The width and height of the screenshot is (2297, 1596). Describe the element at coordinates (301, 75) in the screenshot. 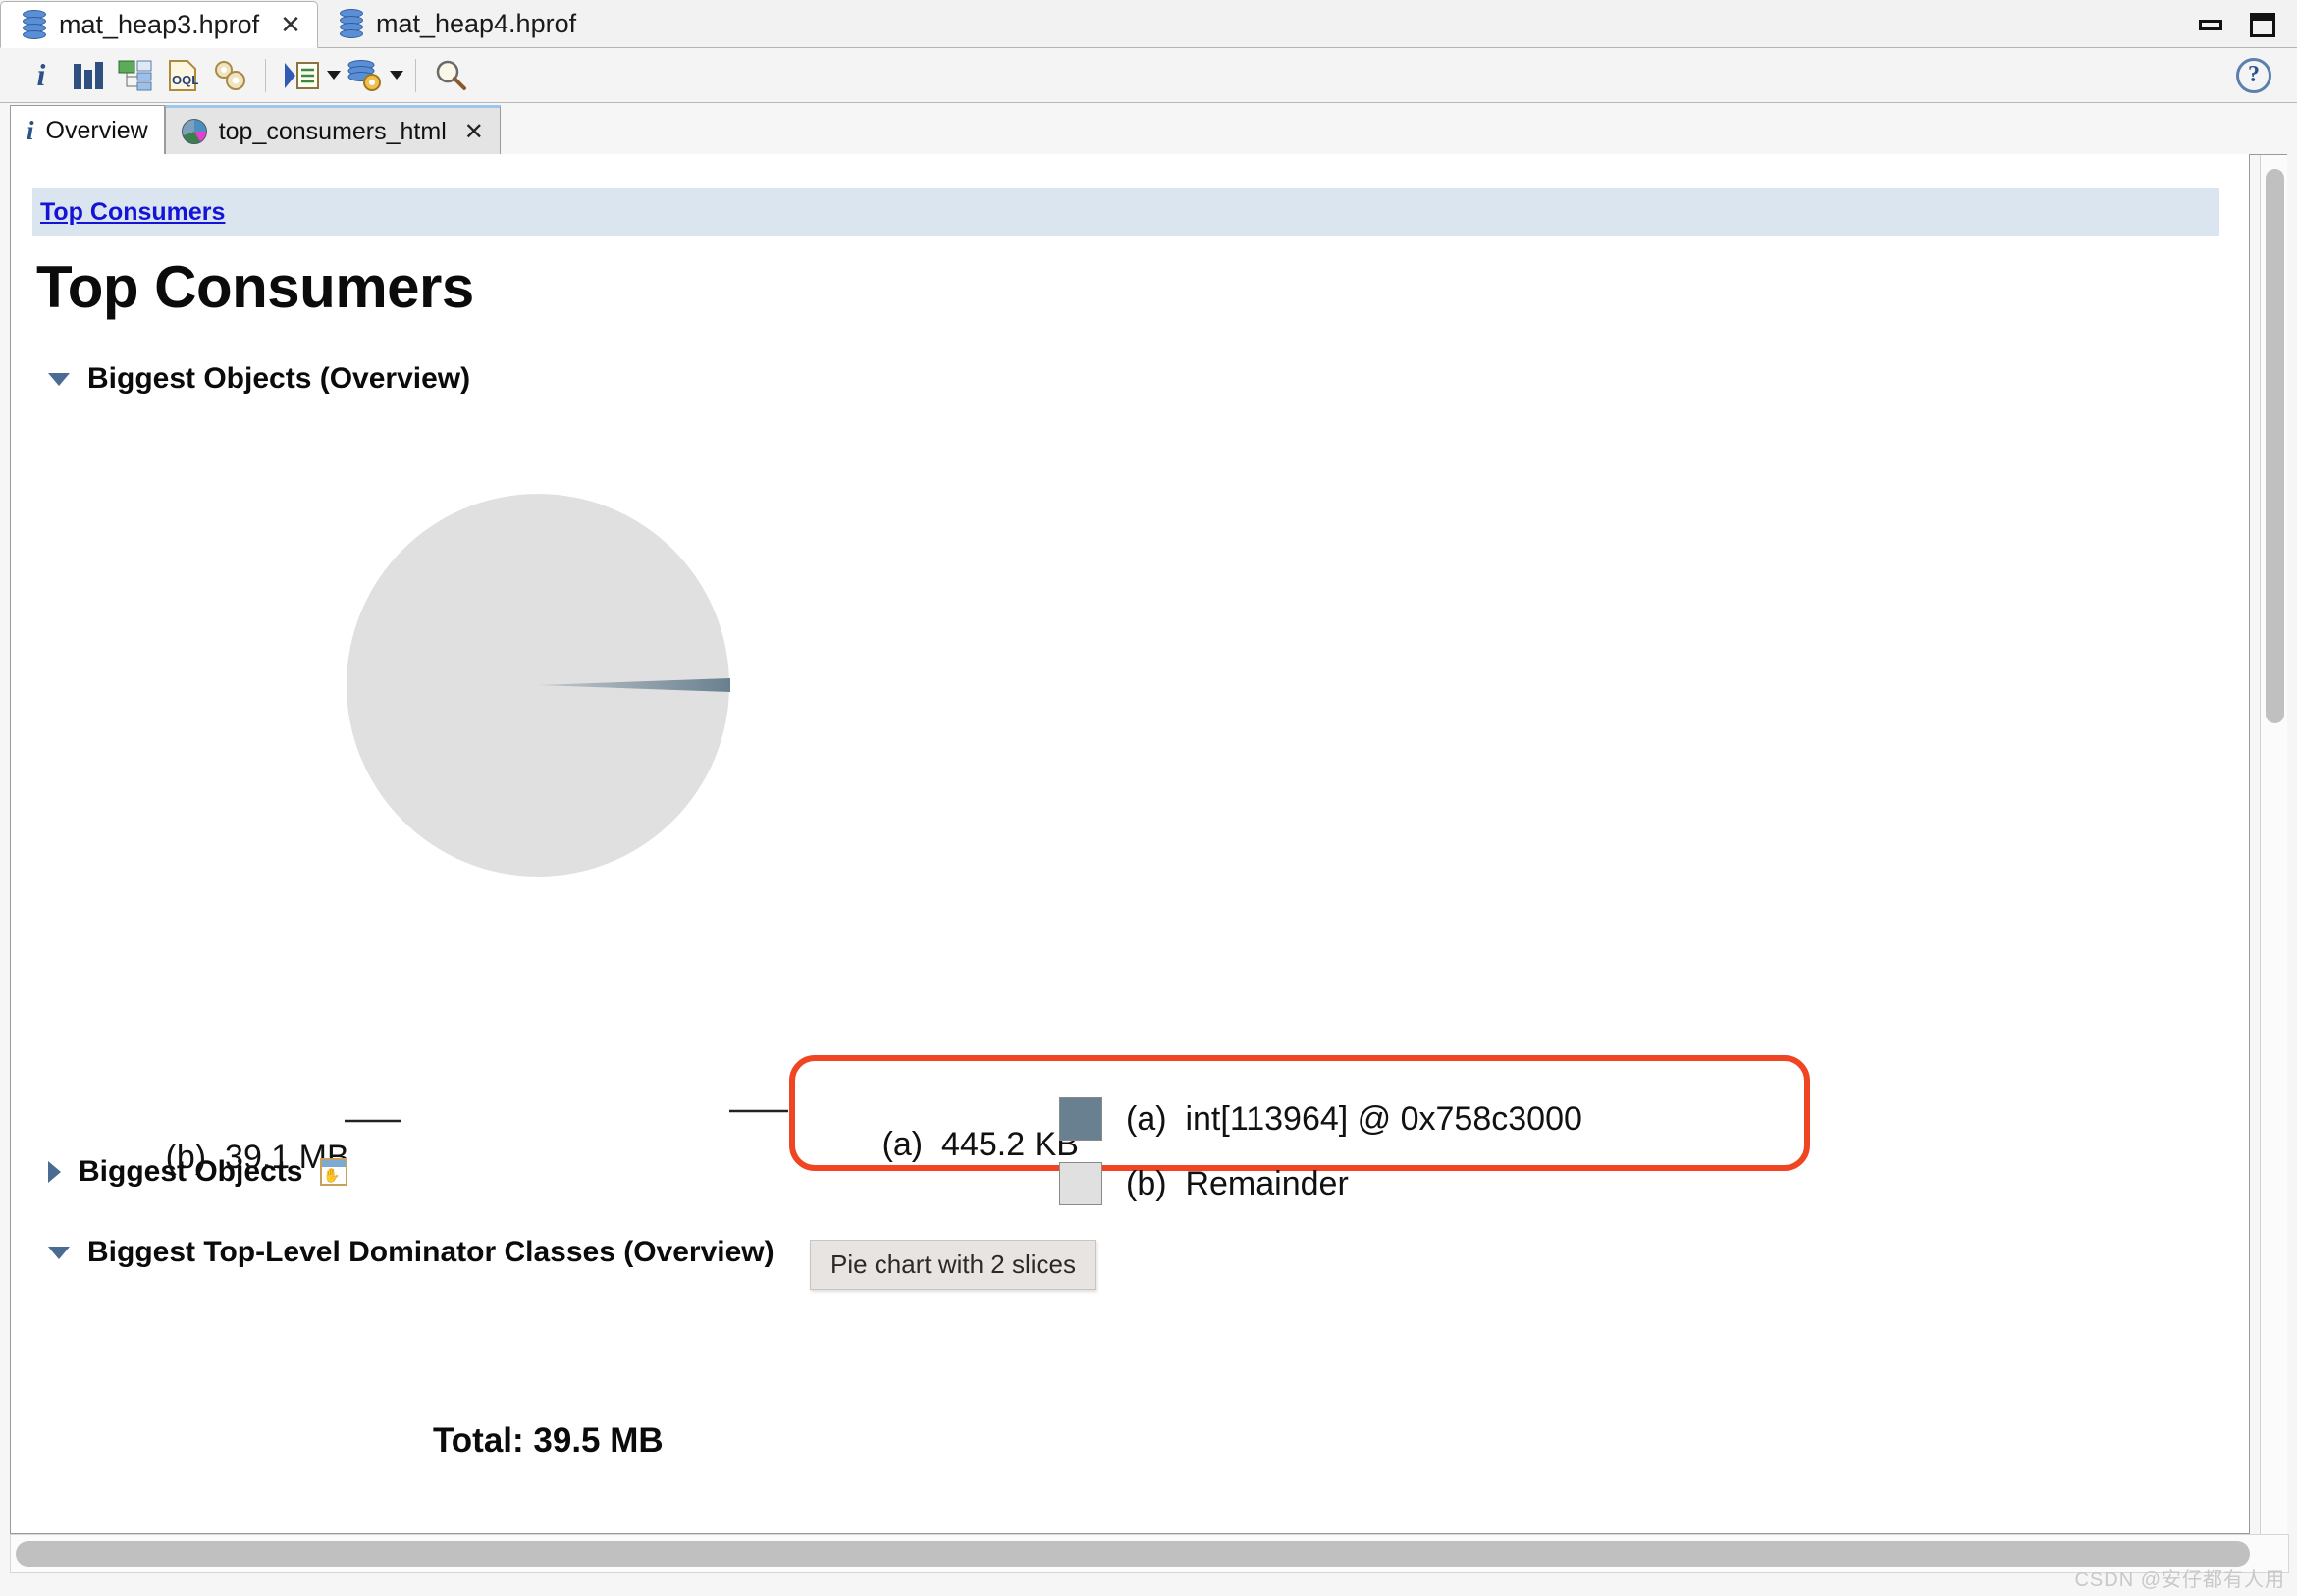

I see `run-expert-system-icon` at that location.